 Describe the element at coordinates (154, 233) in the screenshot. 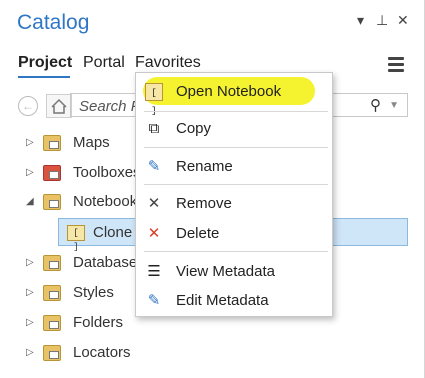

I see `delete-icon: ✕` at that location.